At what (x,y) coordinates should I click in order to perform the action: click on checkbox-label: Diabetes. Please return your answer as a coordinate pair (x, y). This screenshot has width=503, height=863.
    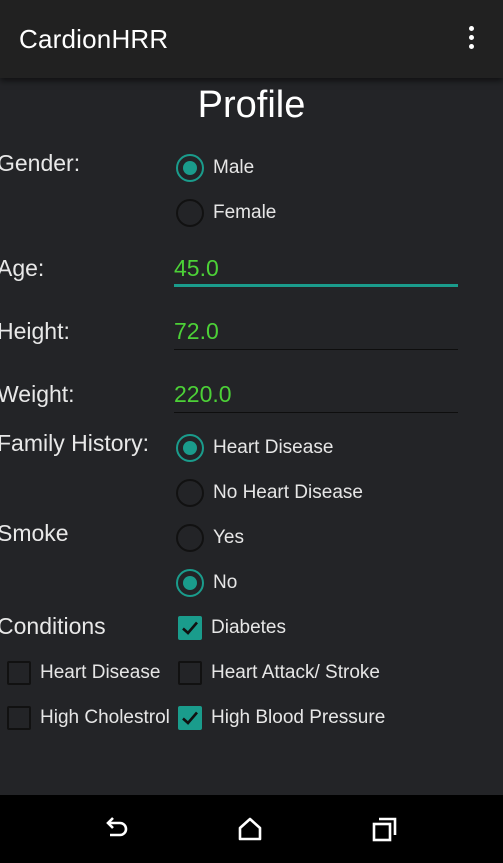
    Looking at the image, I should click on (248, 627).